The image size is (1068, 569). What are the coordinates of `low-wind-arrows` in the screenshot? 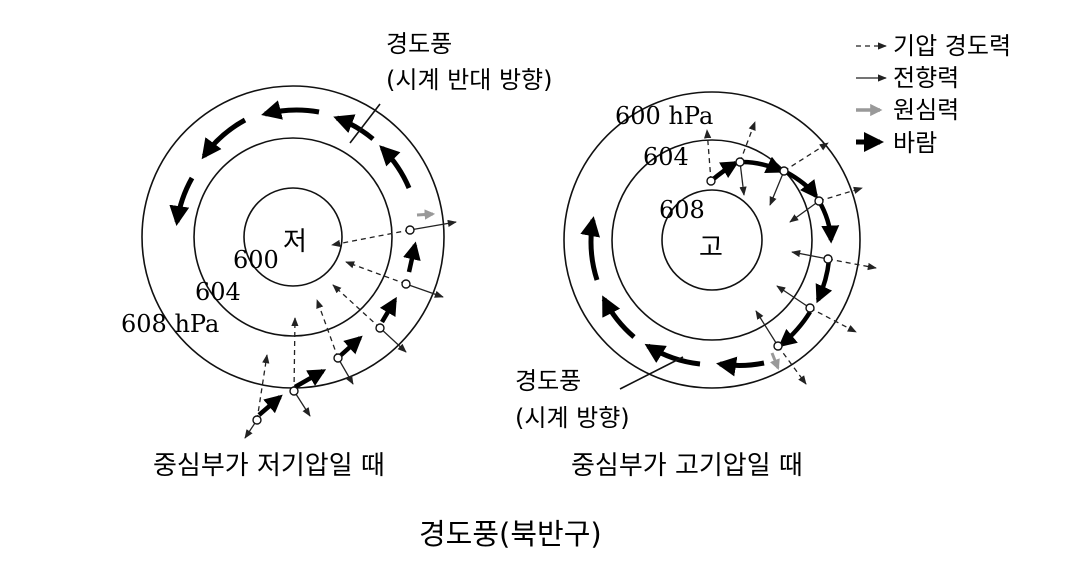 It's located at (339, 329).